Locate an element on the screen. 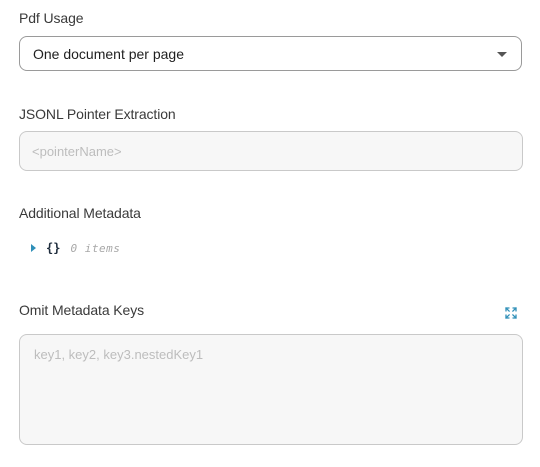 This screenshot has height=467, width=540. additional-metadata-label: Additional Metadata is located at coordinates (80, 213).